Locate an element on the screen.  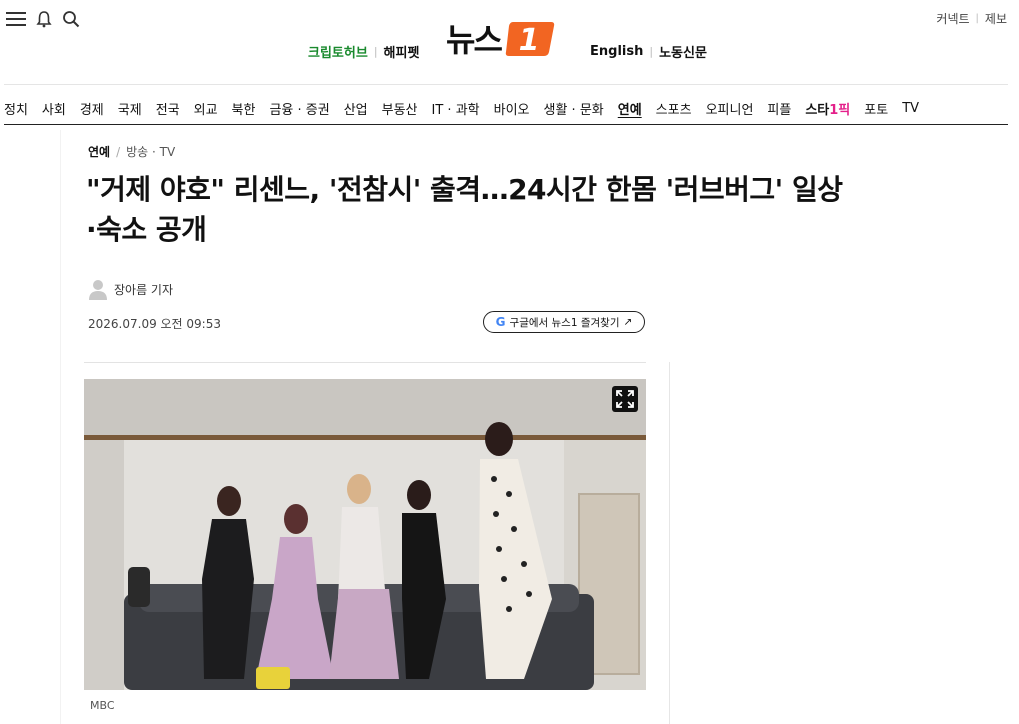
util-links: 커넥트 | 제보 is located at coordinates (971, 18).